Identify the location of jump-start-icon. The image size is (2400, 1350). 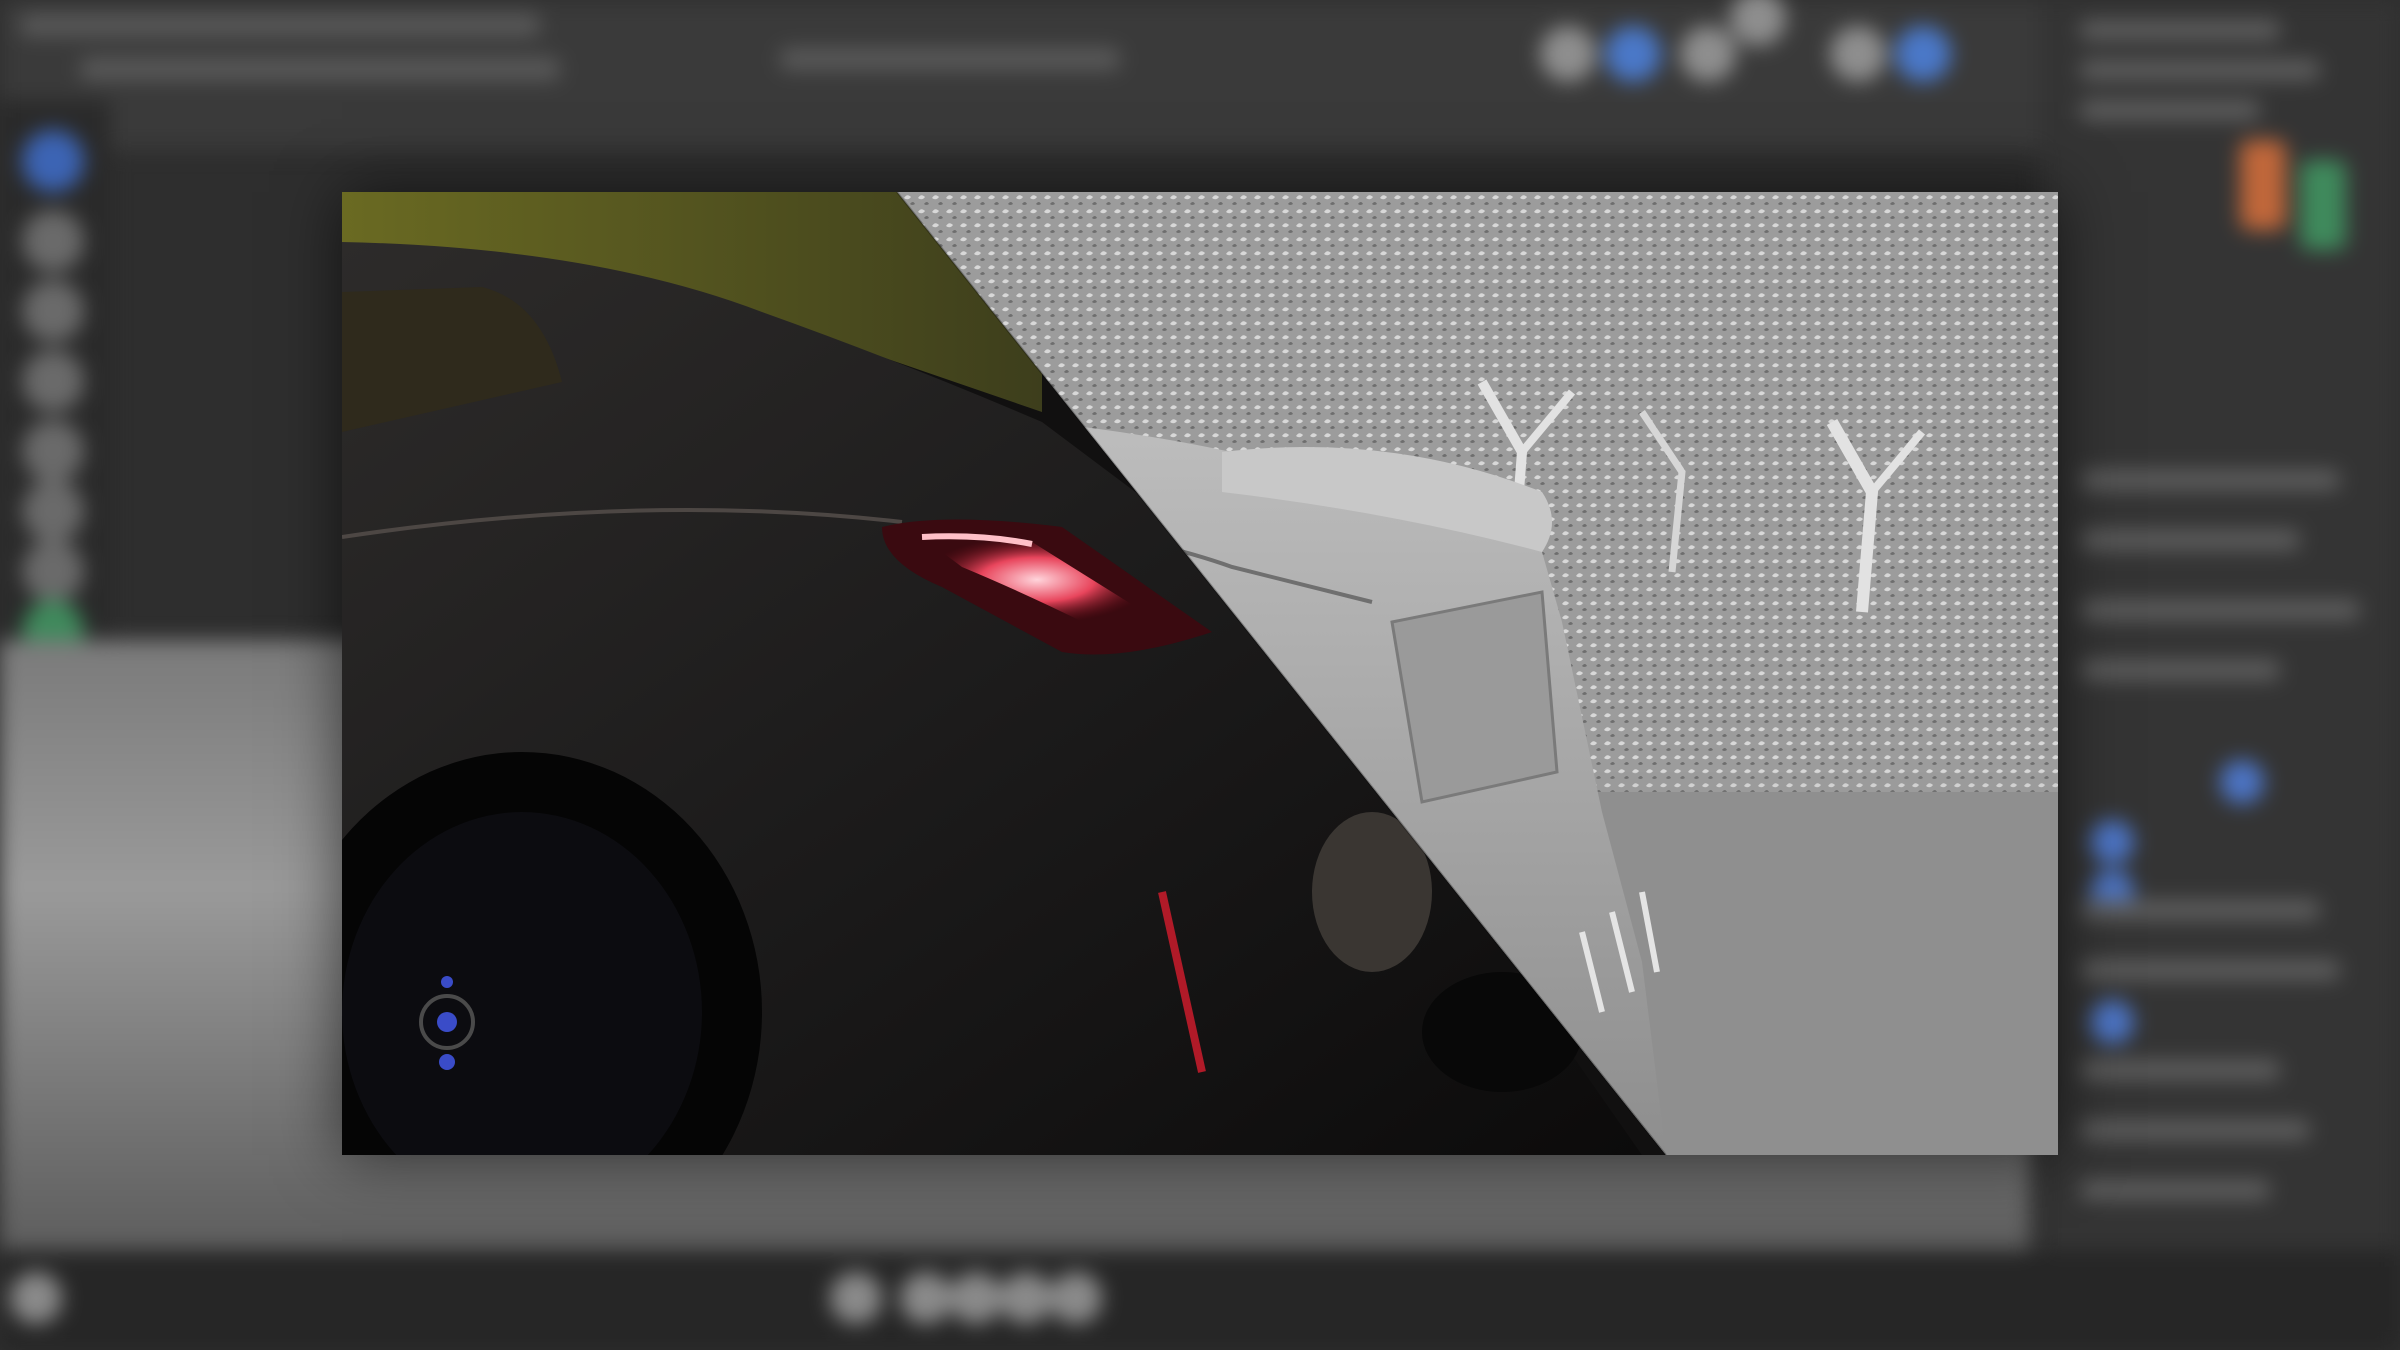
(926, 1298).